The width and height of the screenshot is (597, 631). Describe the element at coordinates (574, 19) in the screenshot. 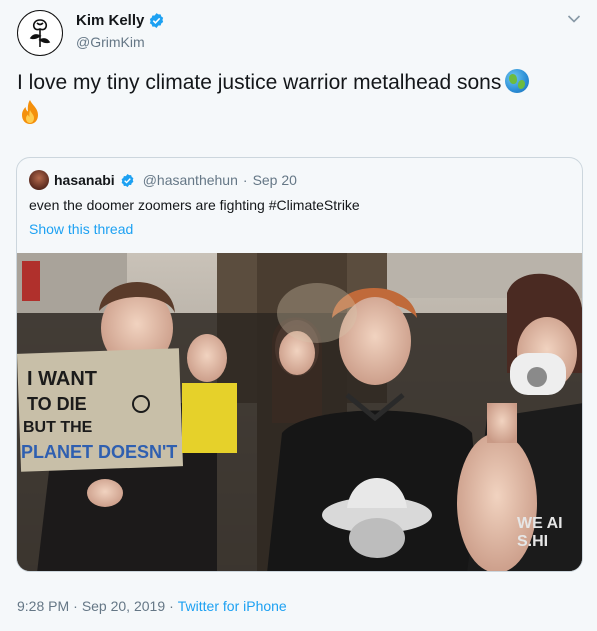

I see `chevron-down-icon` at that location.